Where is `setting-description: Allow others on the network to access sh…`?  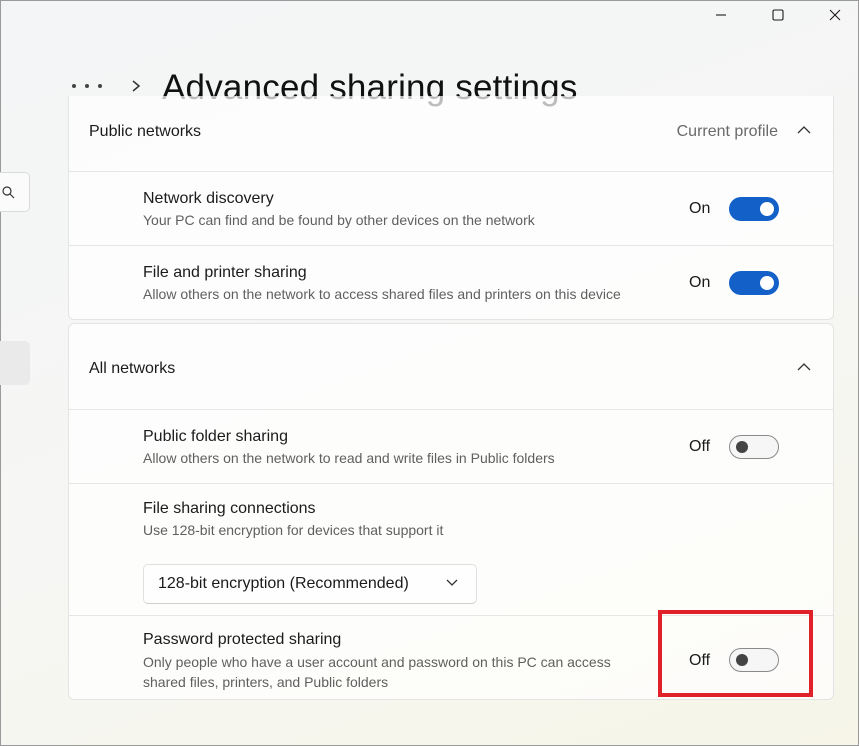
setting-description: Allow others on the network to access sh… is located at coordinates (382, 294).